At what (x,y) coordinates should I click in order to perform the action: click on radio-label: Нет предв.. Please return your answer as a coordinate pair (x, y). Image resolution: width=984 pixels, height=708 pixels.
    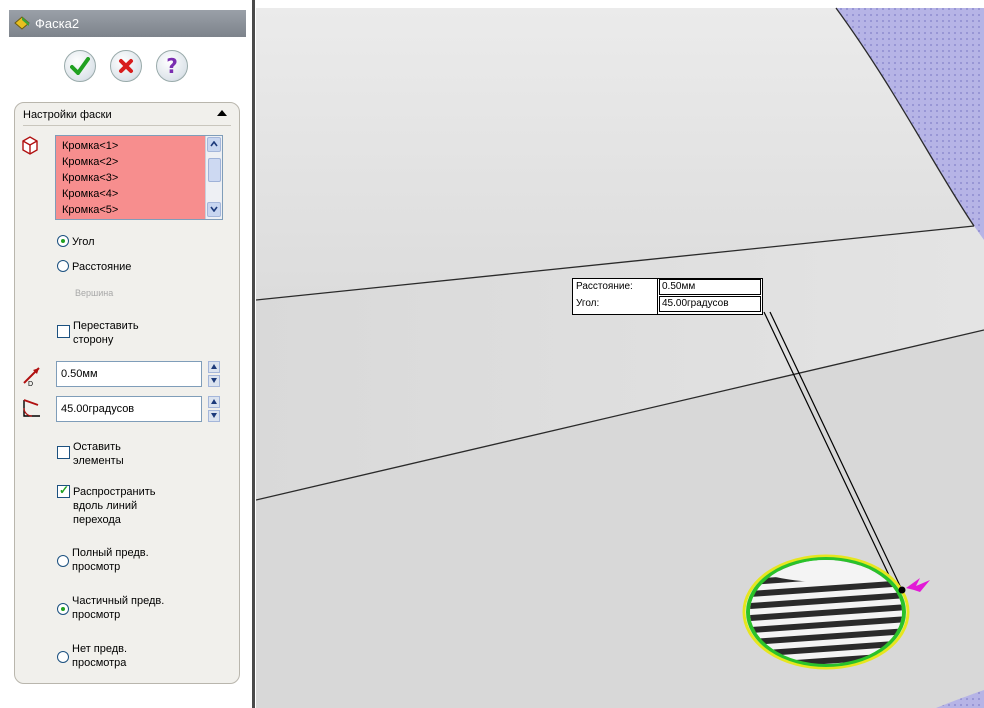
    Looking at the image, I should click on (100, 649).